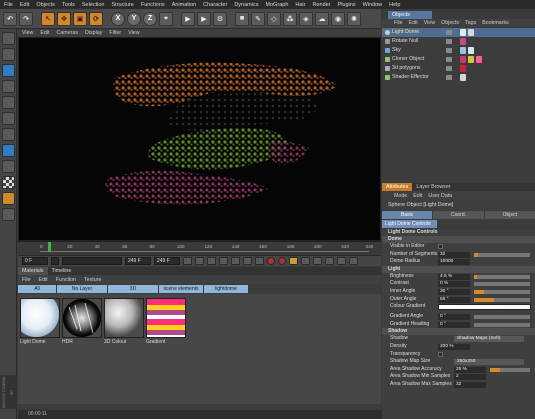 The image size is (535, 419). What do you see at coordinates (138, 261) in the screenshot?
I see `end-frame-field: 249 F` at bounding box center [138, 261].